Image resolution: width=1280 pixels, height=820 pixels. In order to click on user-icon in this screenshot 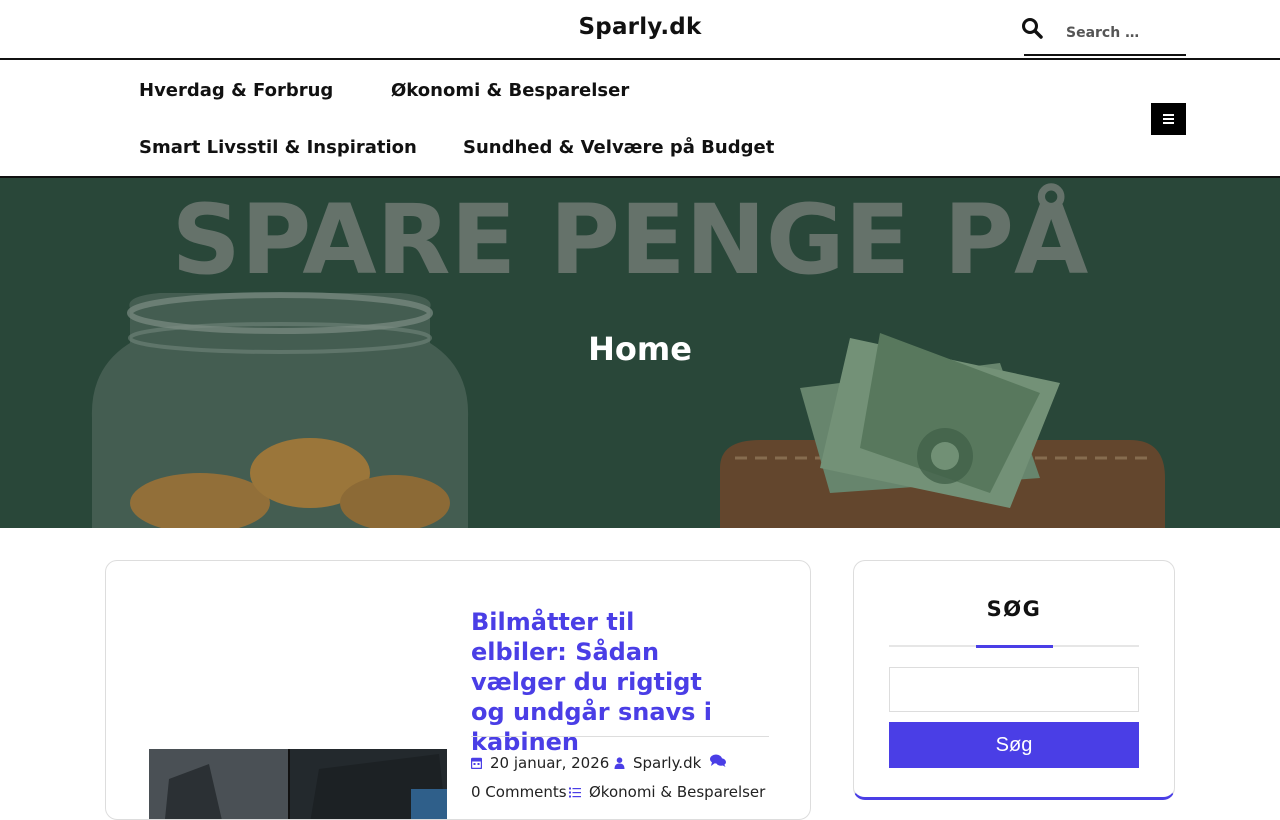, I will do `click(619, 763)`.